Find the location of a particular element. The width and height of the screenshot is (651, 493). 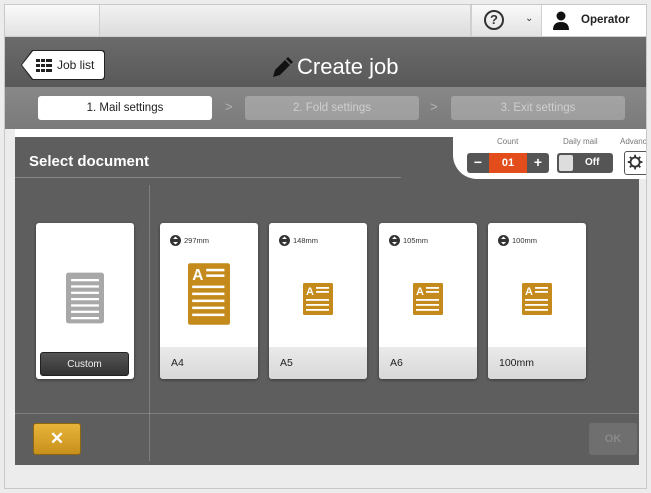

document-card-custom: Custom is located at coordinates (85, 301).